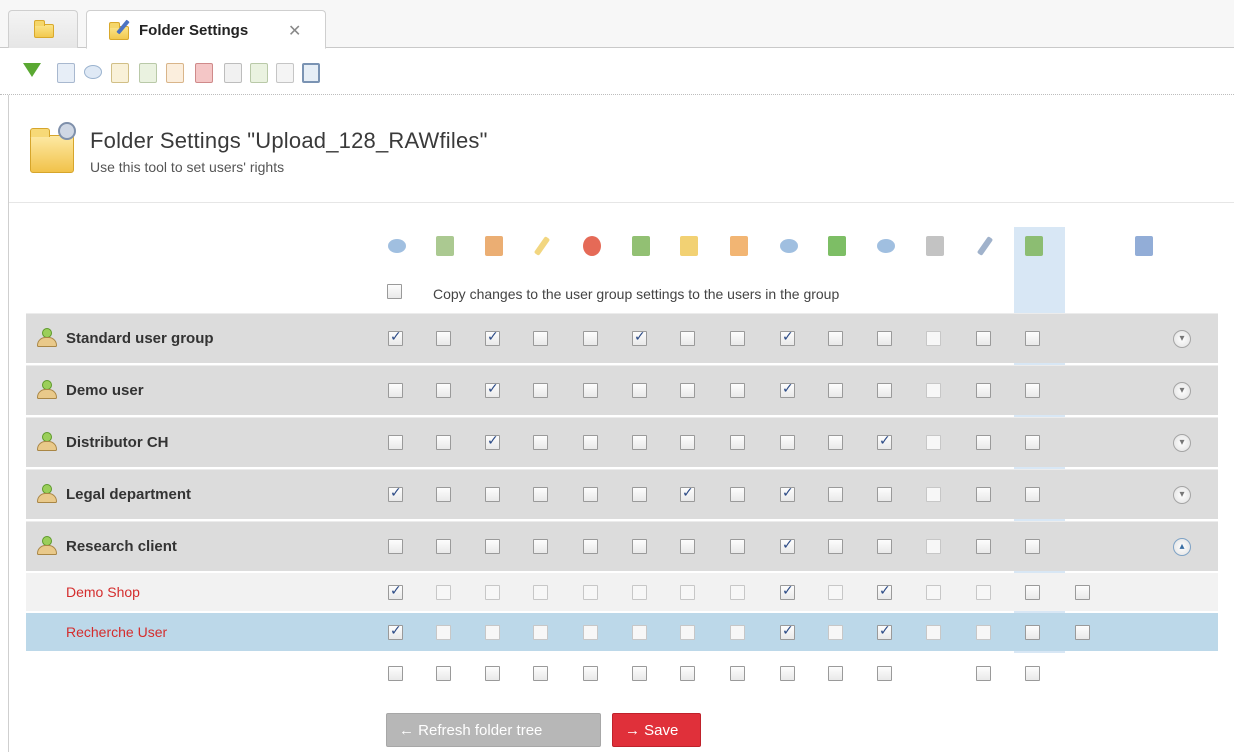 The width and height of the screenshot is (1234, 752). Describe the element at coordinates (285, 73) in the screenshot. I see `blank-doc-icon` at that location.